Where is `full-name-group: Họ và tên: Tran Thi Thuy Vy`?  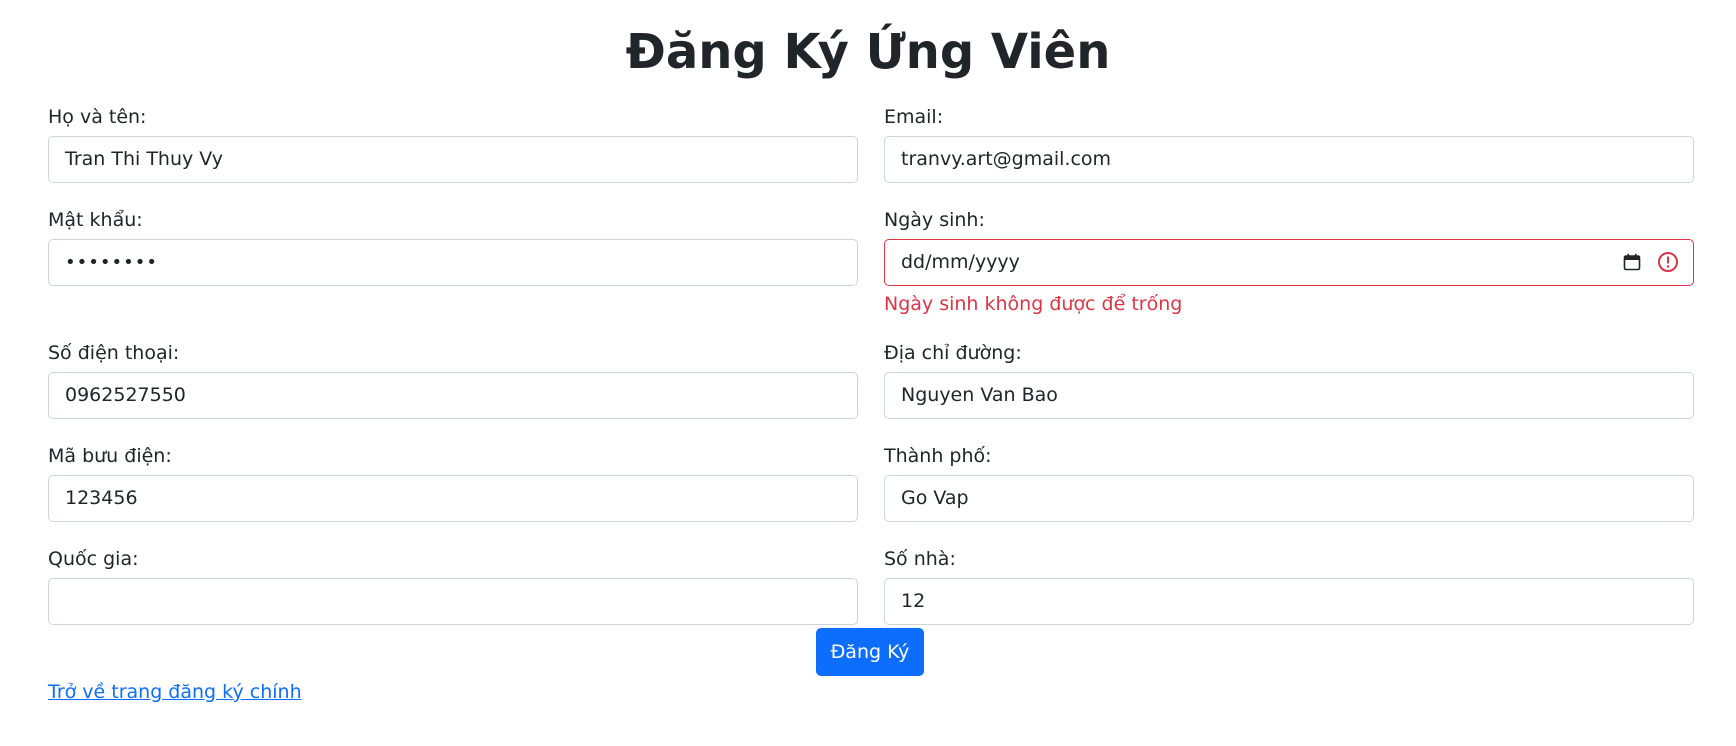 full-name-group: Họ và tên: Tran Thi Thuy Vy is located at coordinates (453, 143).